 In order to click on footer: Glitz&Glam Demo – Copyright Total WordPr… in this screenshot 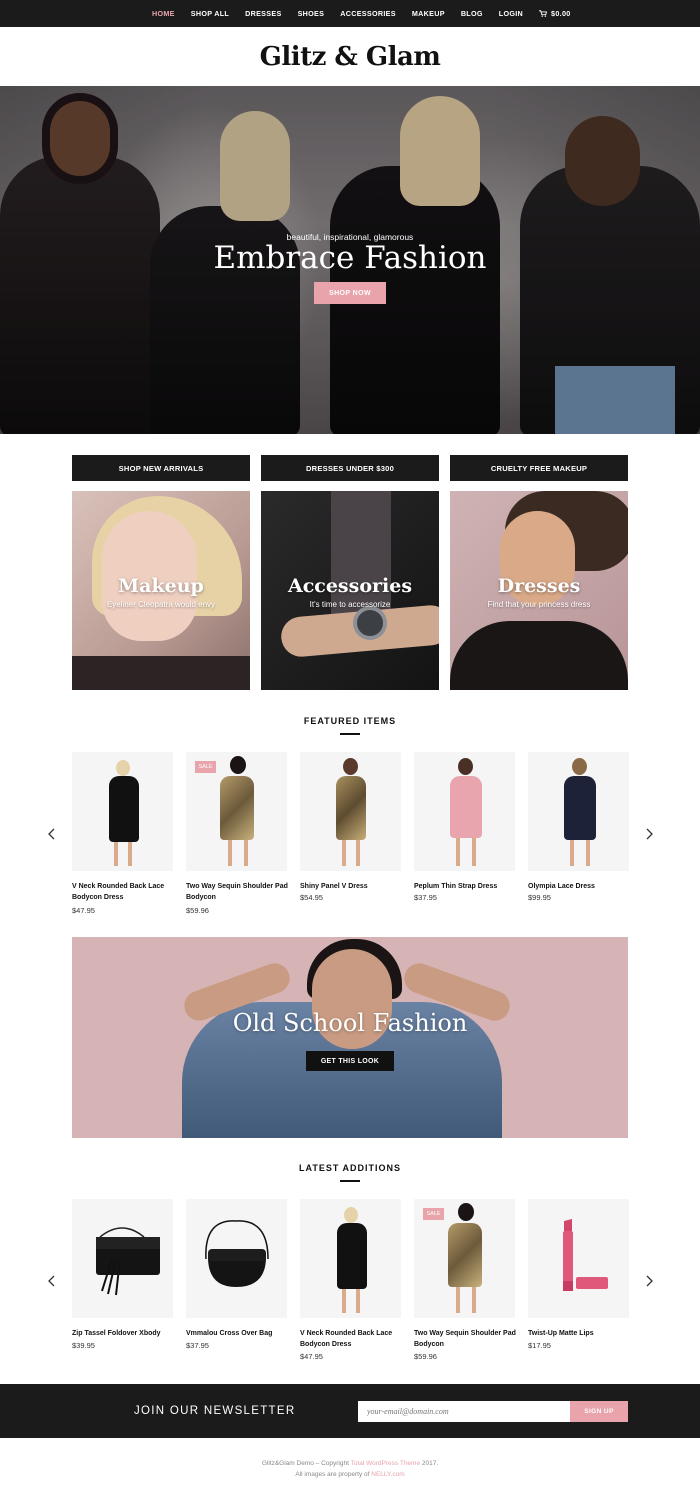, I will do `click(350, 1469)`.